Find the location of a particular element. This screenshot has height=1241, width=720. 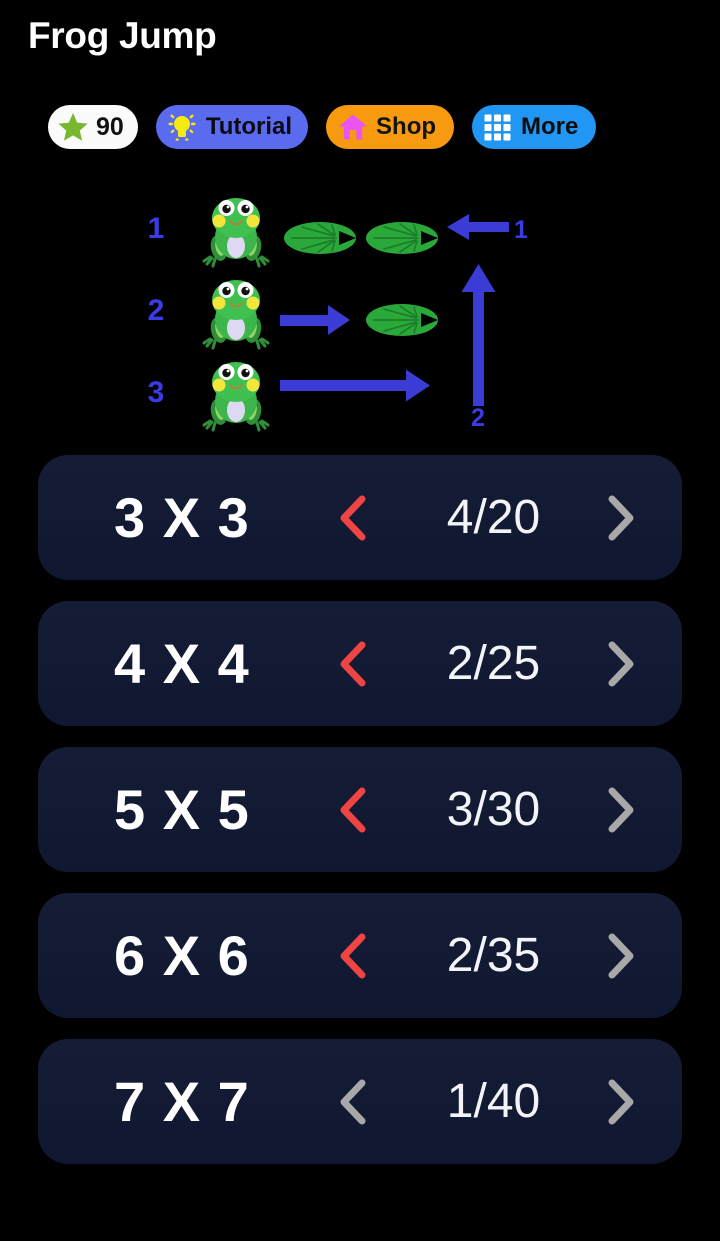

illustration-row-label-3: 3 is located at coordinates (156, 392).